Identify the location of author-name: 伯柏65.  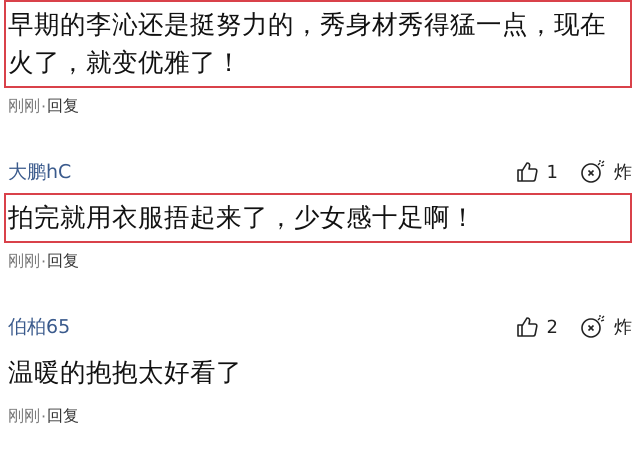
(39, 327).